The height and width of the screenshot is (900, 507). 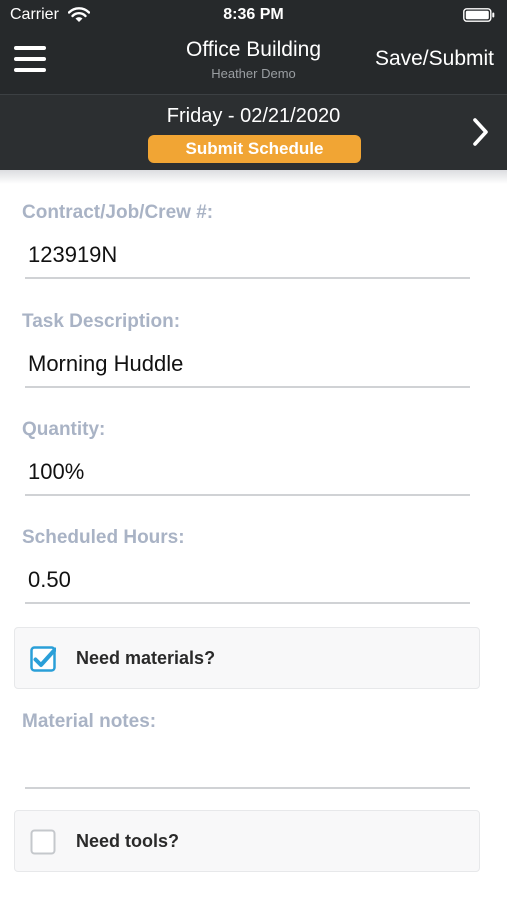 What do you see at coordinates (103, 537) in the screenshot?
I see `scheduled-hours-label: Scheduled Hours:` at bounding box center [103, 537].